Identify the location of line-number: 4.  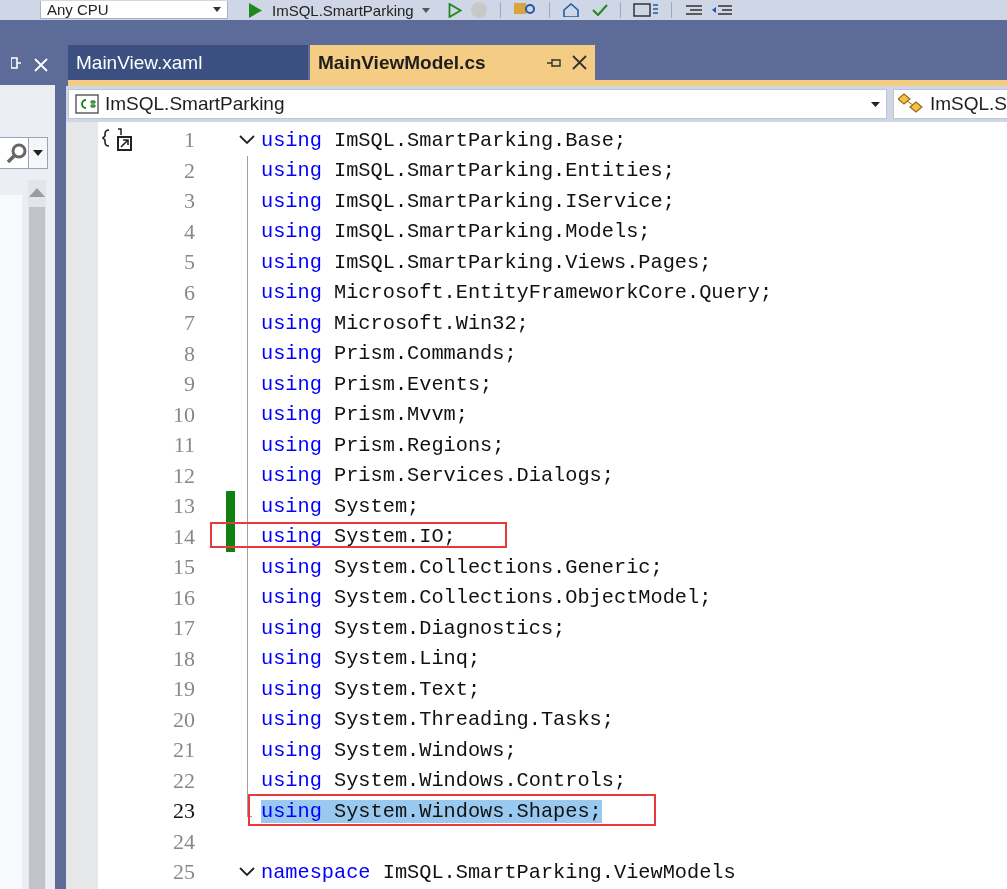
(189, 231).